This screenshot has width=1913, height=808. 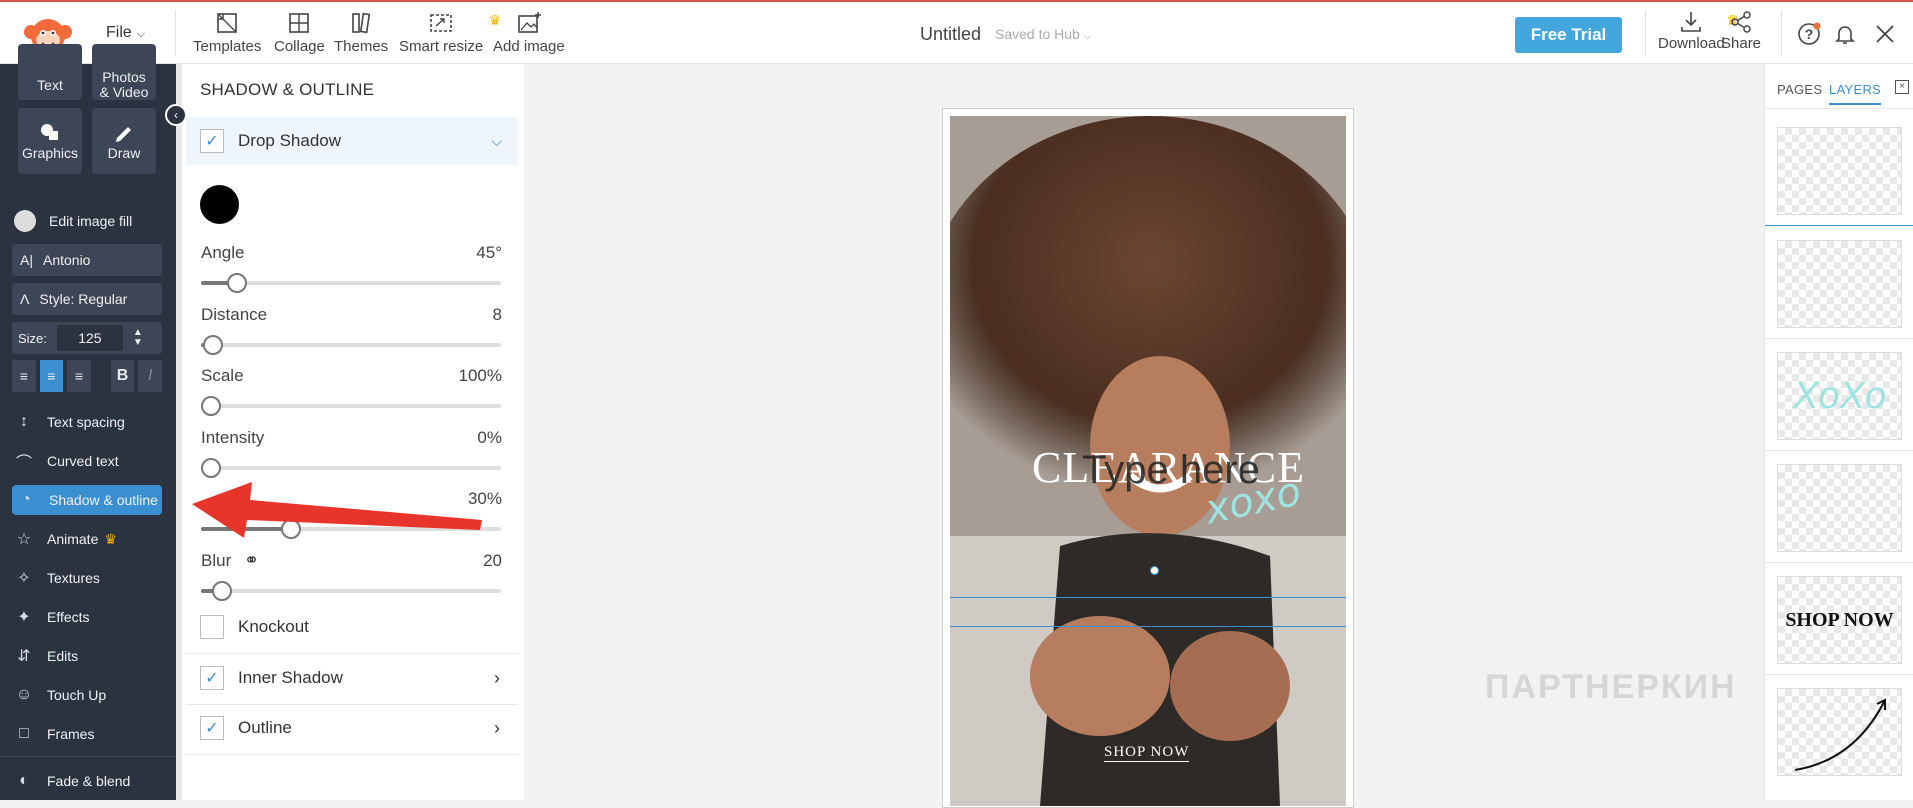 I want to click on templates-button: Templates, so click(x=227, y=32).